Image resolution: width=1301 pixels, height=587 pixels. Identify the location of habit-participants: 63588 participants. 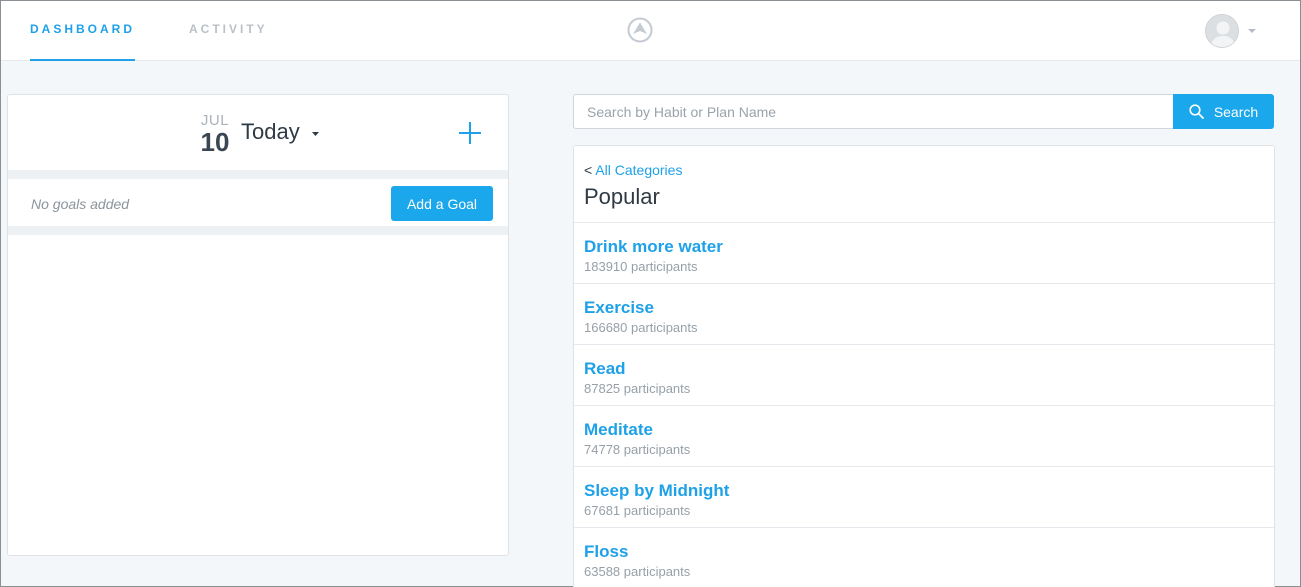
(637, 571).